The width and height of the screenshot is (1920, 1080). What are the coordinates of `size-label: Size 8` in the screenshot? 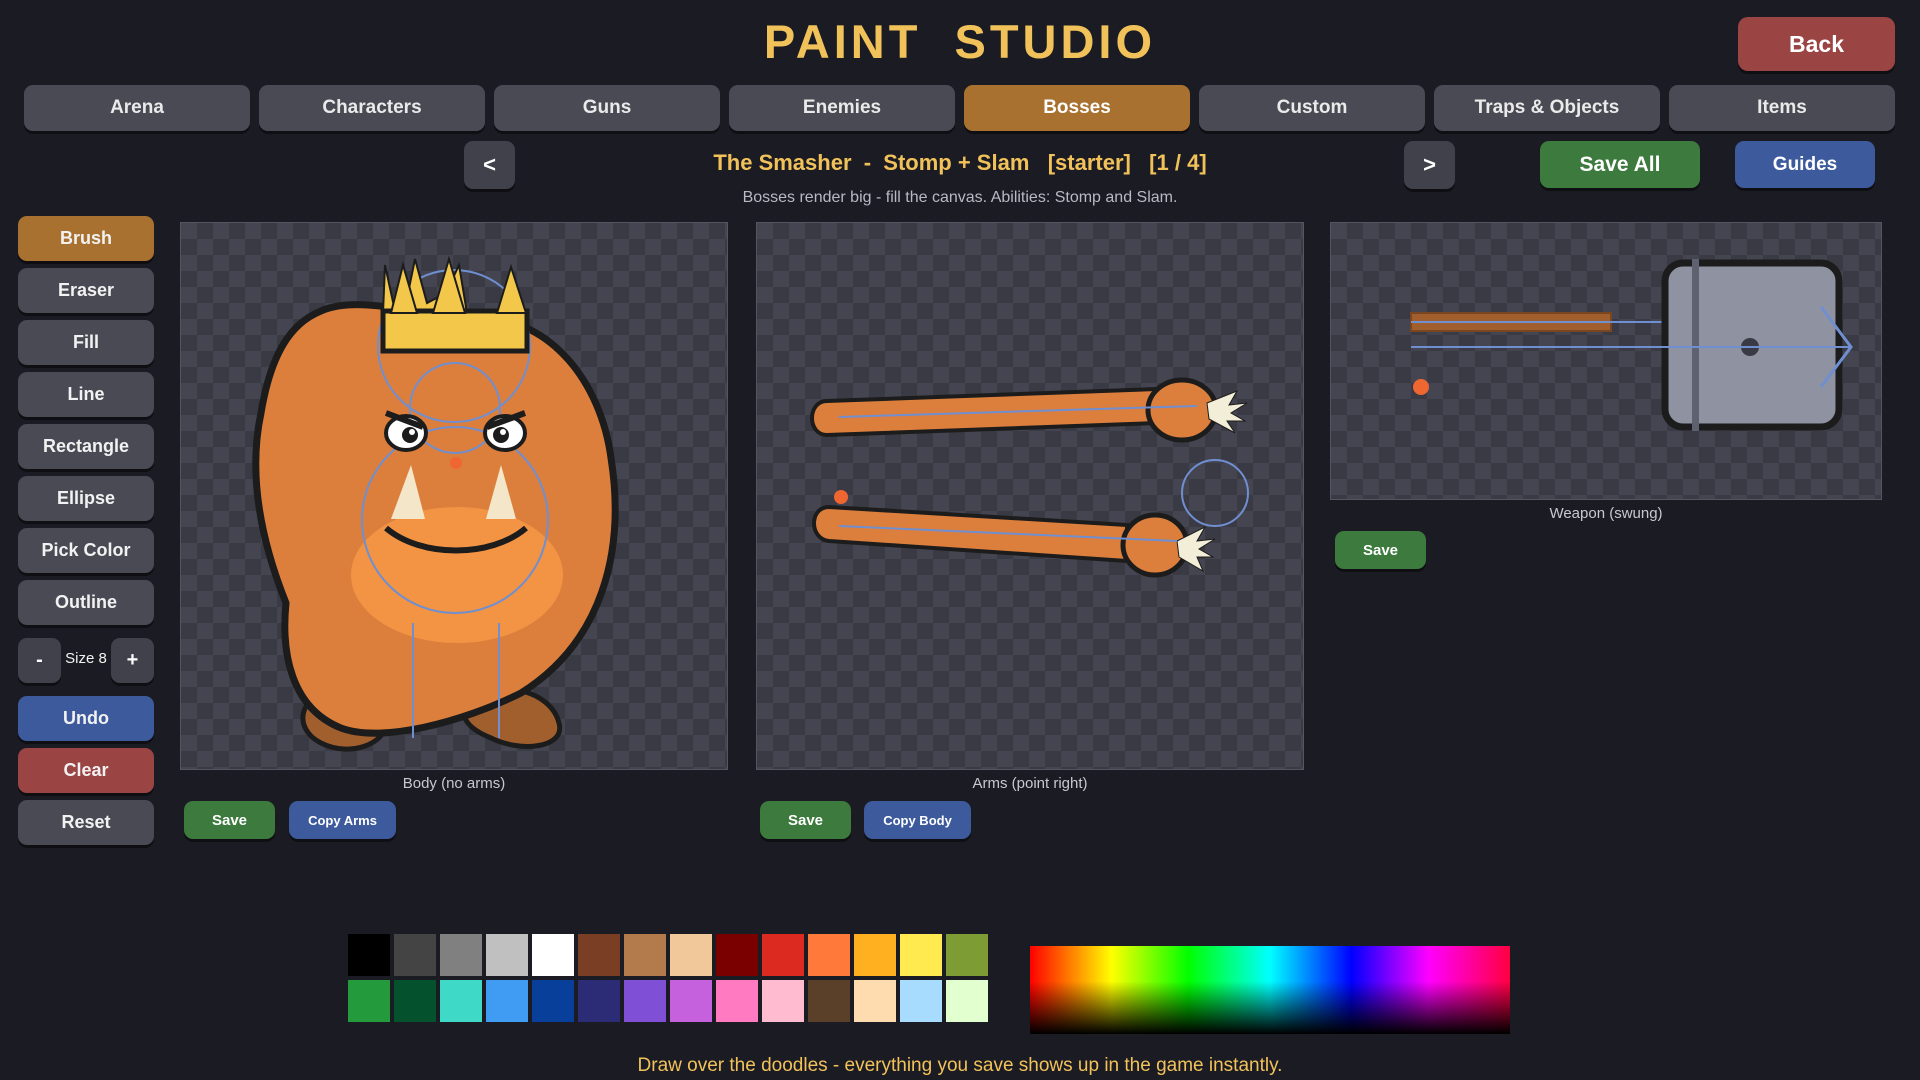 It's located at (86, 658).